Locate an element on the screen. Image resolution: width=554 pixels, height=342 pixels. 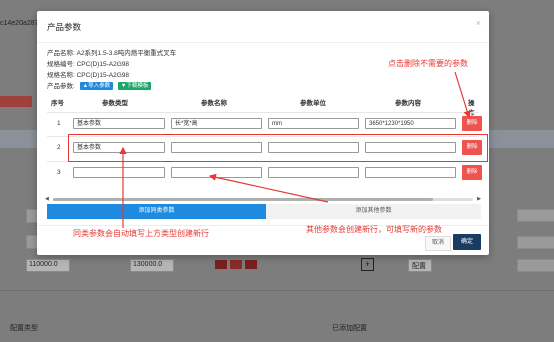
params-label: 产品参数: is located at coordinates (61, 86).